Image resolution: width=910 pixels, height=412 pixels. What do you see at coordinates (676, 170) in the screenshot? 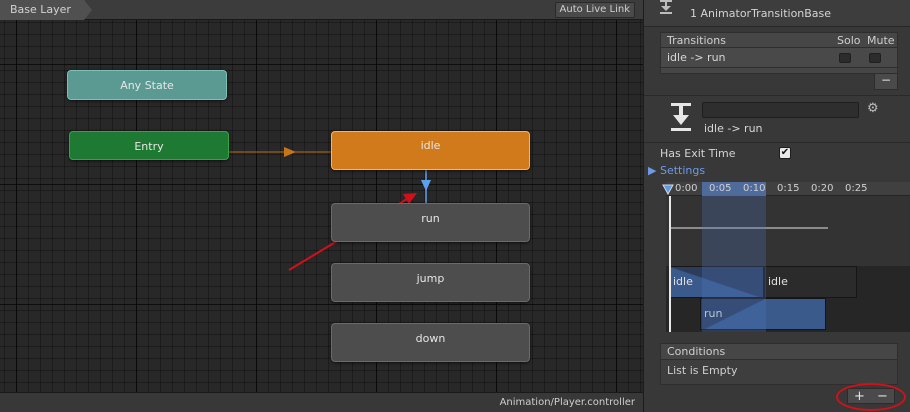
I see `settings-foldout: ▶ Settings` at bounding box center [676, 170].